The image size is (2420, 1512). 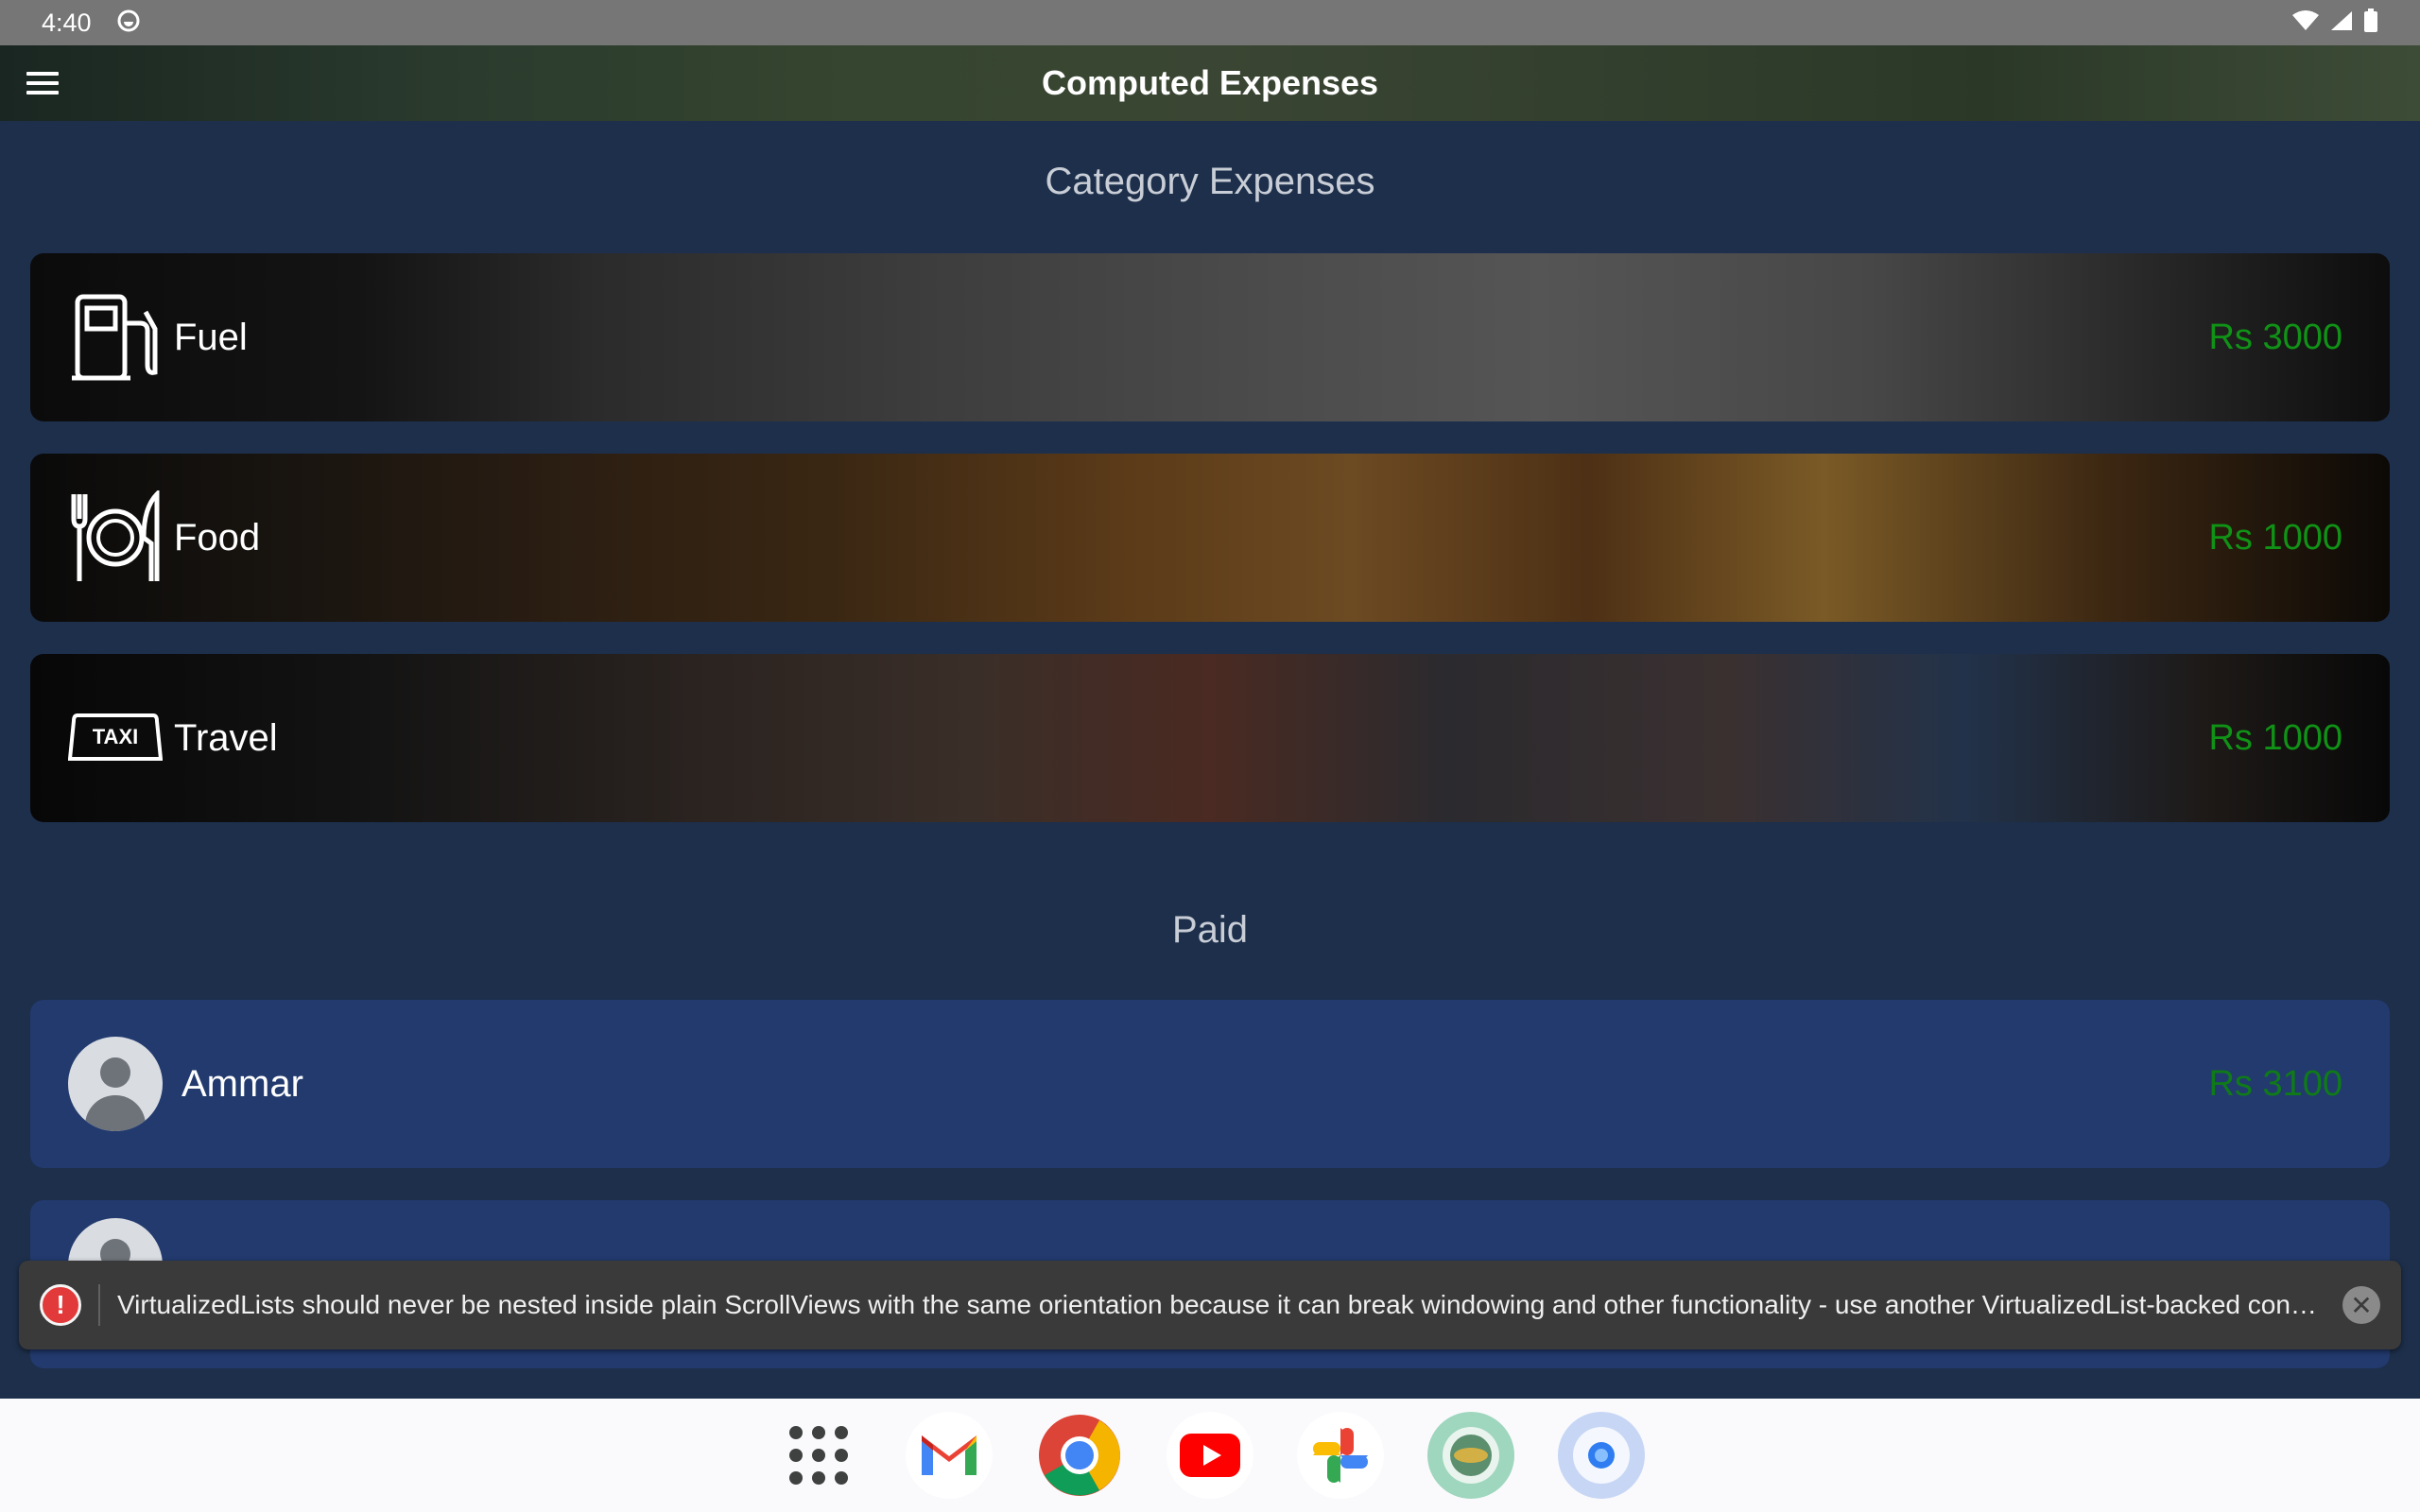 What do you see at coordinates (949, 1455) in the screenshot?
I see `gmail-icon` at bounding box center [949, 1455].